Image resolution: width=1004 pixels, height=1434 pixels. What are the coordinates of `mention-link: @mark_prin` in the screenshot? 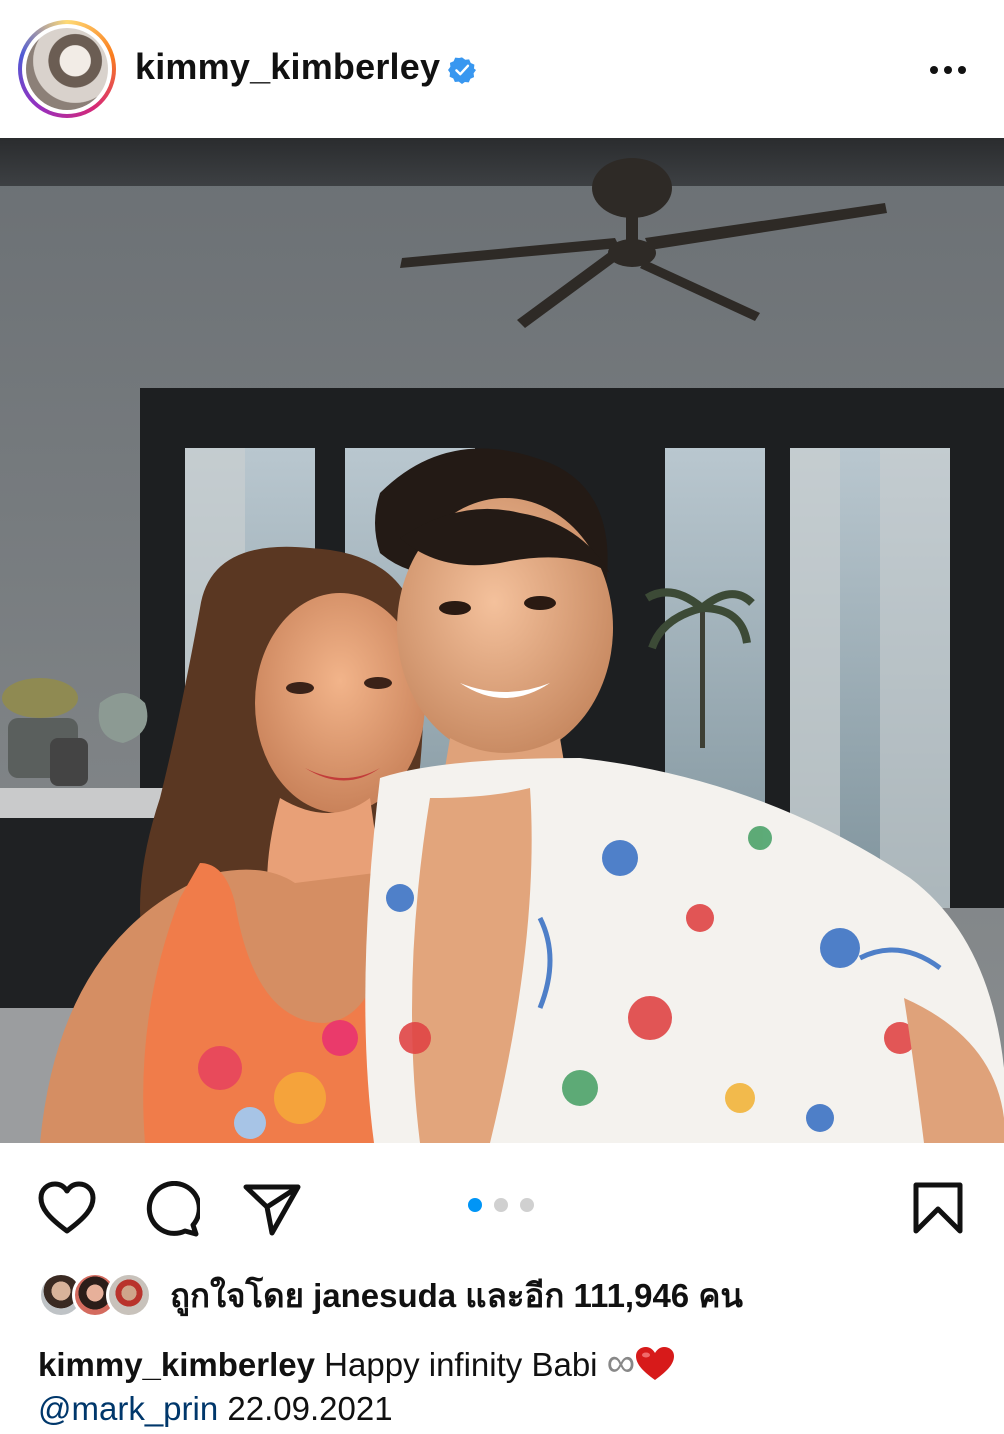 It's located at (128, 1408).